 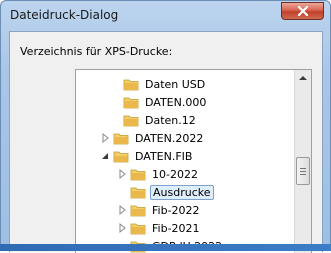 I want to click on scroll-up-icon, so click(x=303, y=78).